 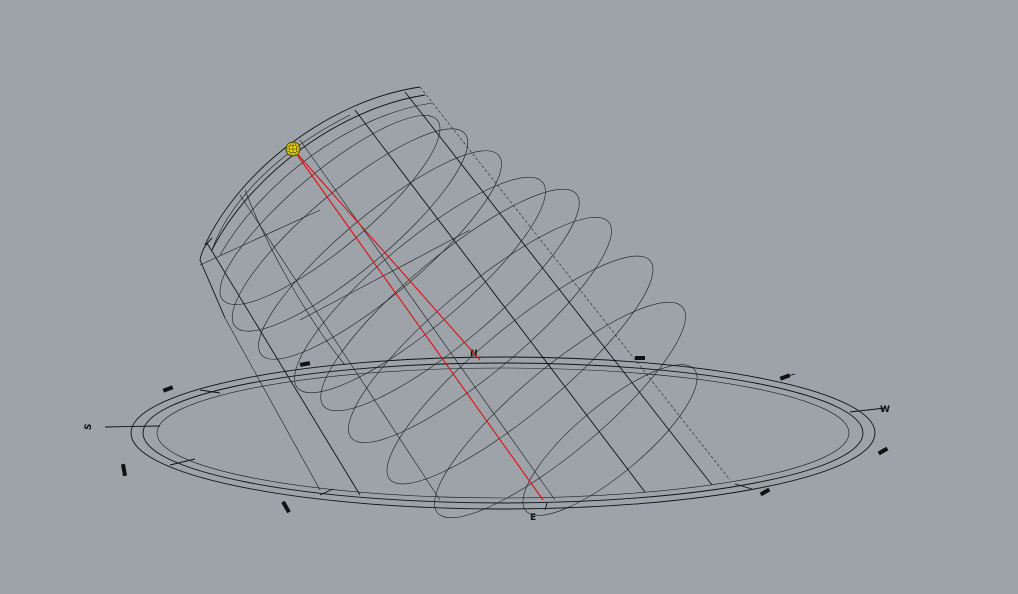 What do you see at coordinates (293, 149) in the screenshot?
I see `sun-sphere-icon` at bounding box center [293, 149].